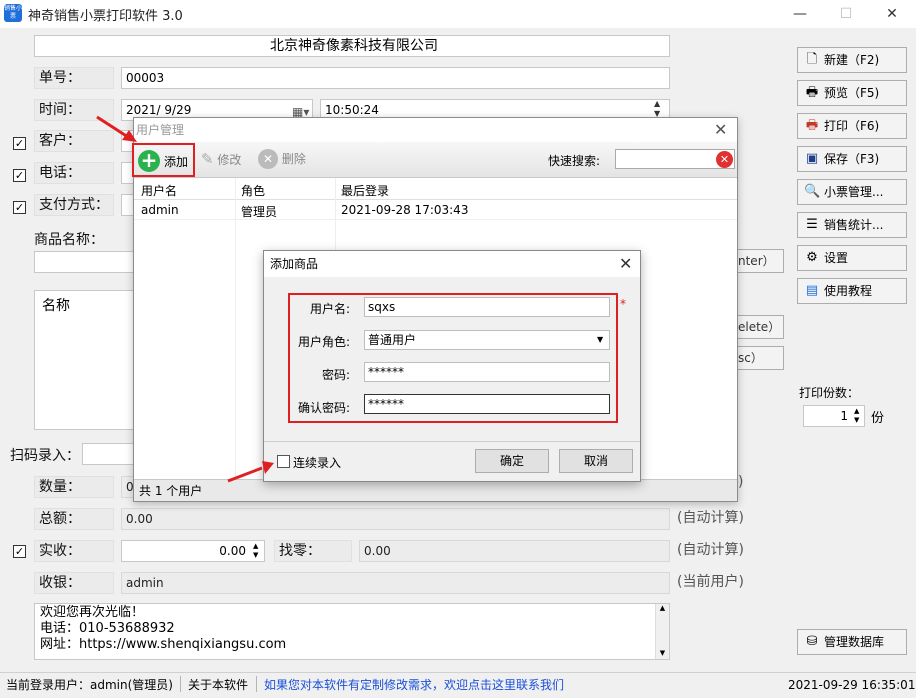 The width and height of the screenshot is (916, 698). I want to click on add-user-label: 添加, so click(176, 162).